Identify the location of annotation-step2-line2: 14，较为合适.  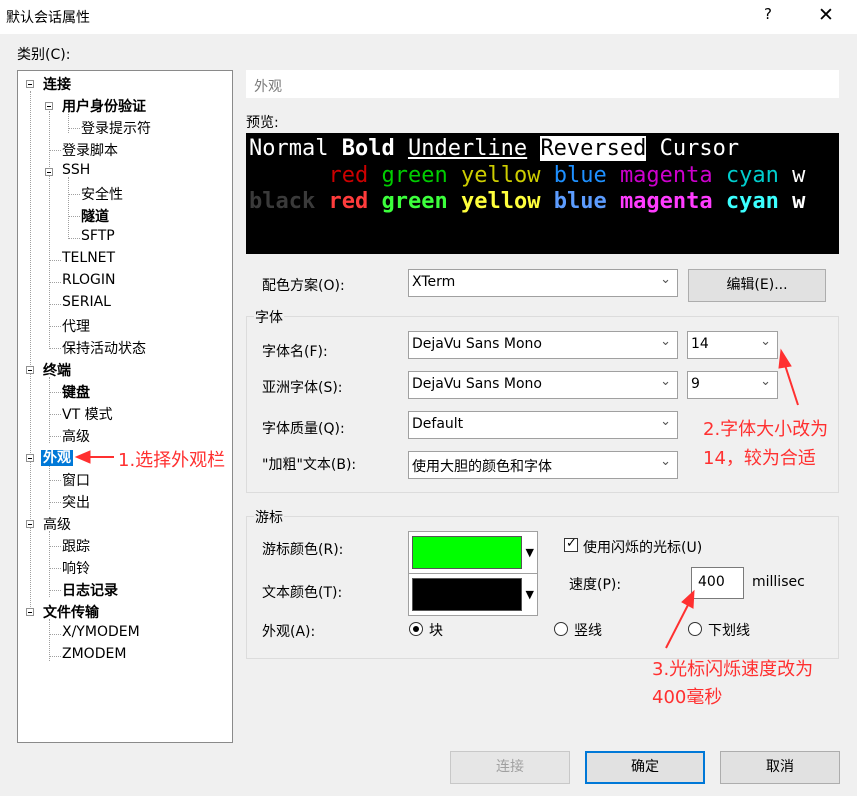
(759, 458).